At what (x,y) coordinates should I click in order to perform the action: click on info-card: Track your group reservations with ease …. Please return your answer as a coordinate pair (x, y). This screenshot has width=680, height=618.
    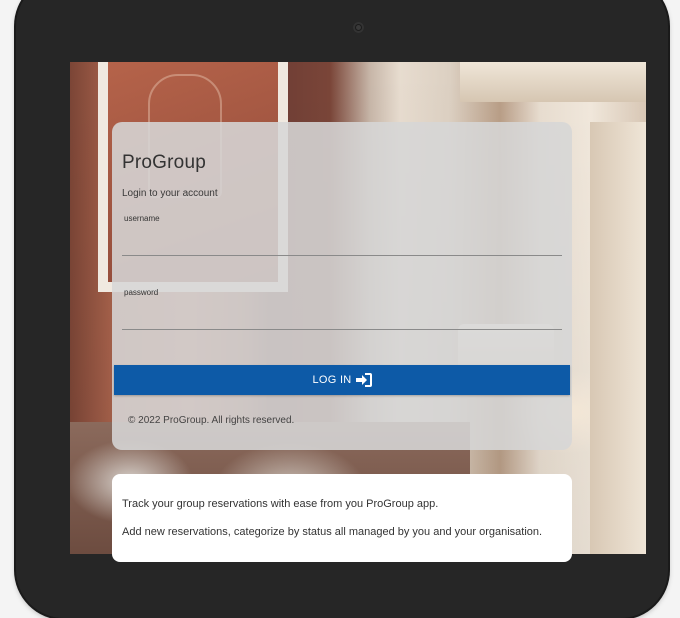
    Looking at the image, I should click on (342, 518).